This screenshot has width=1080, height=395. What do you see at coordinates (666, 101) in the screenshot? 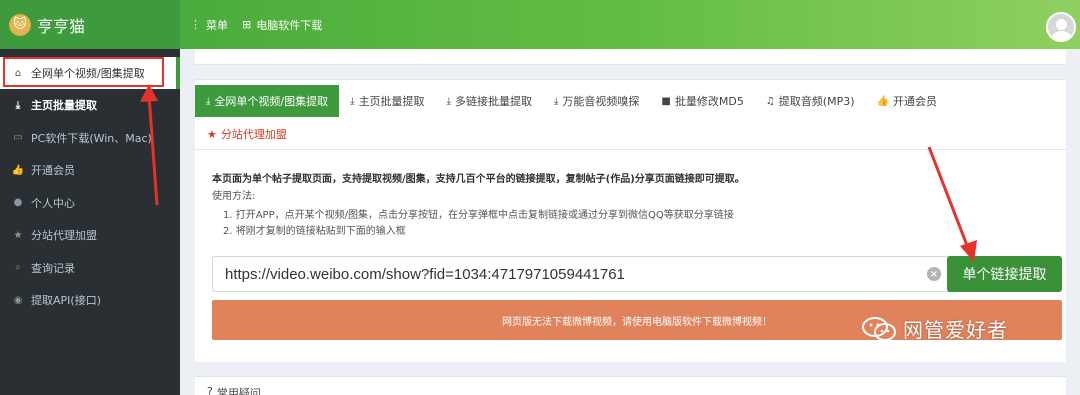
I see `video-camera-icon: ■` at bounding box center [666, 101].